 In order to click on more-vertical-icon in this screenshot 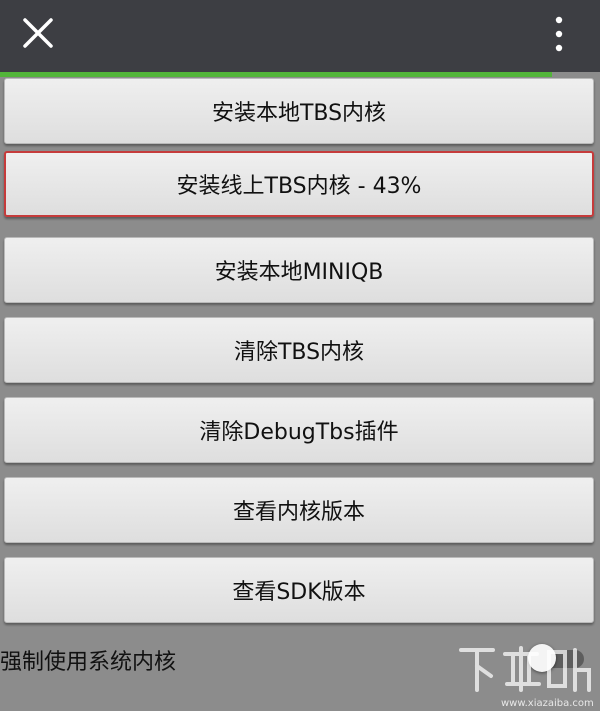, I will do `click(559, 34)`.